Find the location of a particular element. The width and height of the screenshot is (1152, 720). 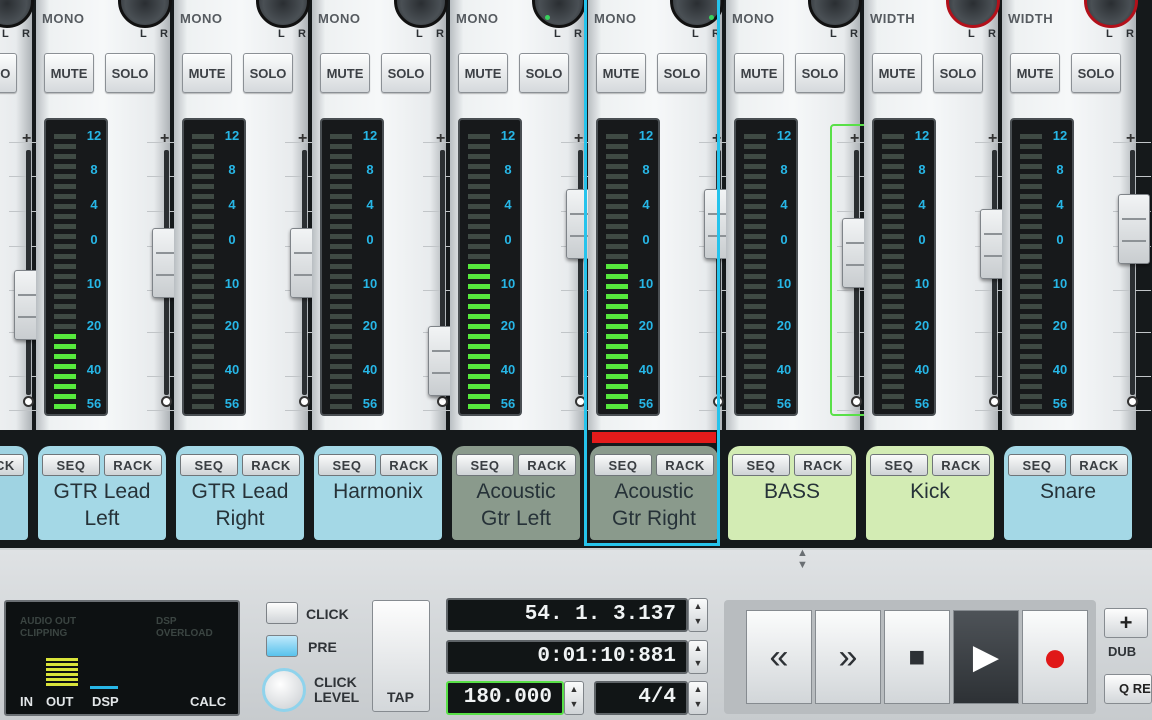

record-button: ● is located at coordinates (1055, 657).